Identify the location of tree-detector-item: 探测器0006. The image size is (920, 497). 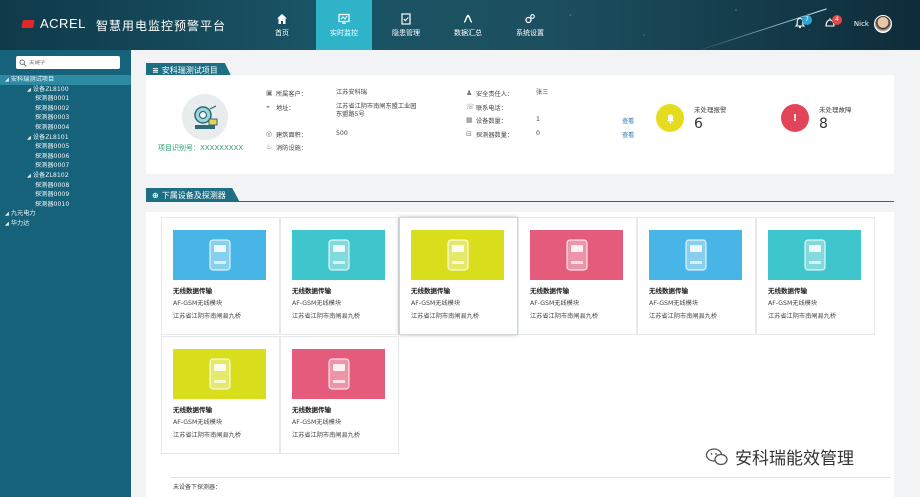
(65, 157).